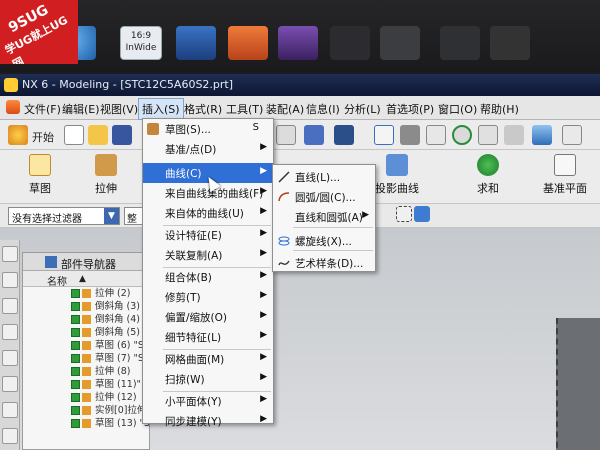 The width and height of the screenshot is (600, 450). What do you see at coordinates (404, 214) in the screenshot?
I see `rectangle-select-icon` at bounding box center [404, 214].